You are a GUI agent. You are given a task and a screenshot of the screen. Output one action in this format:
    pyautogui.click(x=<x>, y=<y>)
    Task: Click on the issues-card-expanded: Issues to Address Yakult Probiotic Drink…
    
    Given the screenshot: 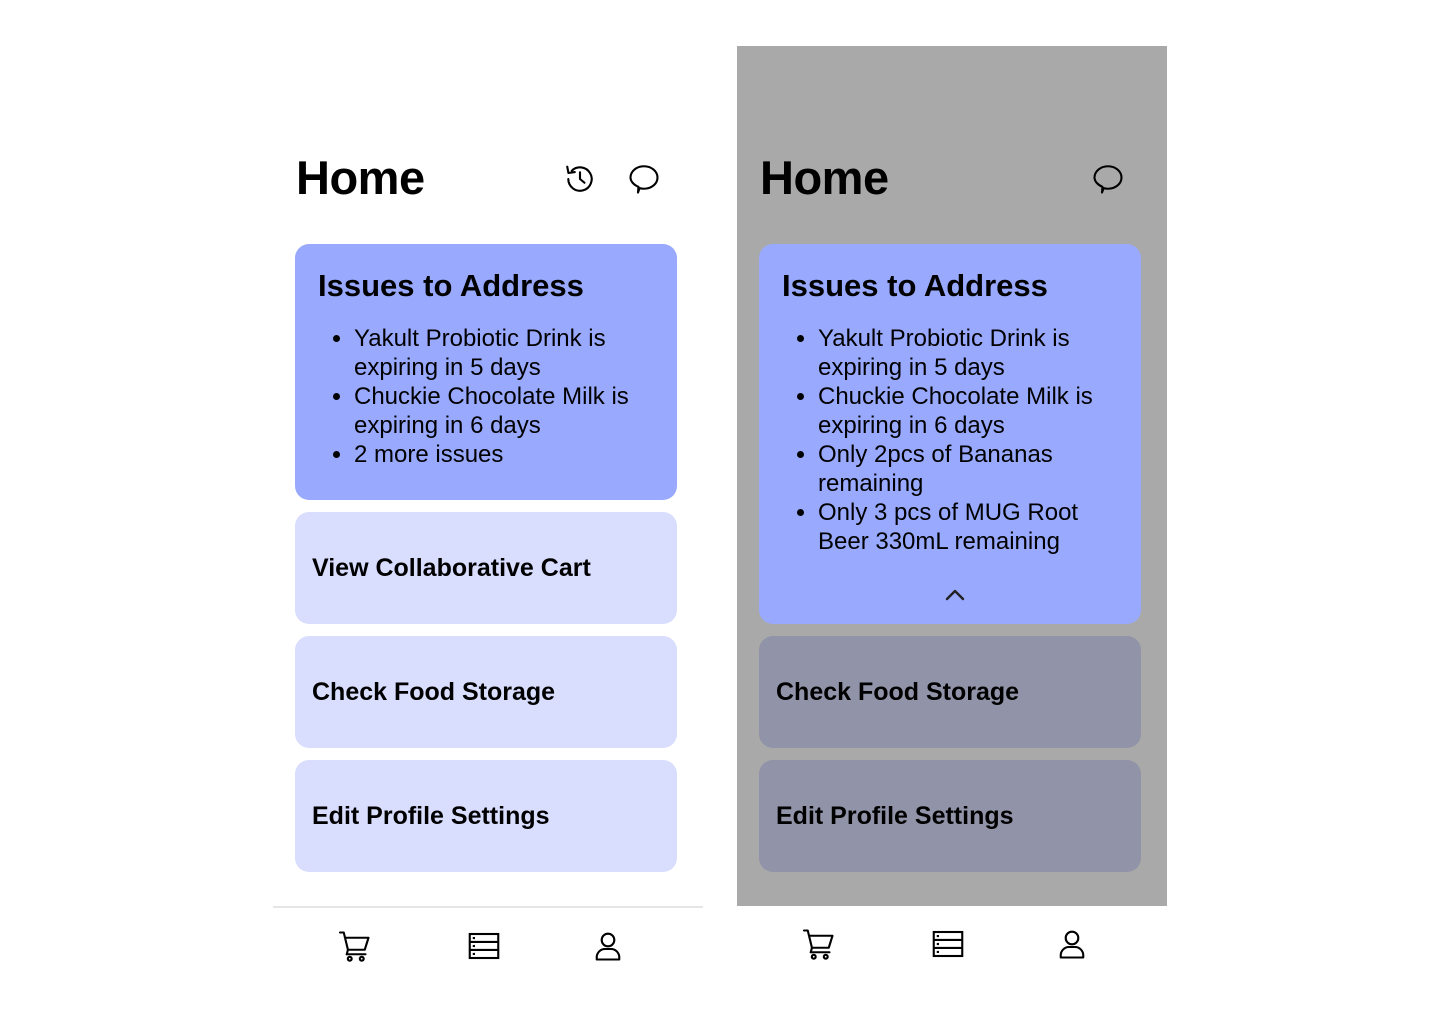 What is the action you would take?
    pyautogui.click(x=950, y=434)
    